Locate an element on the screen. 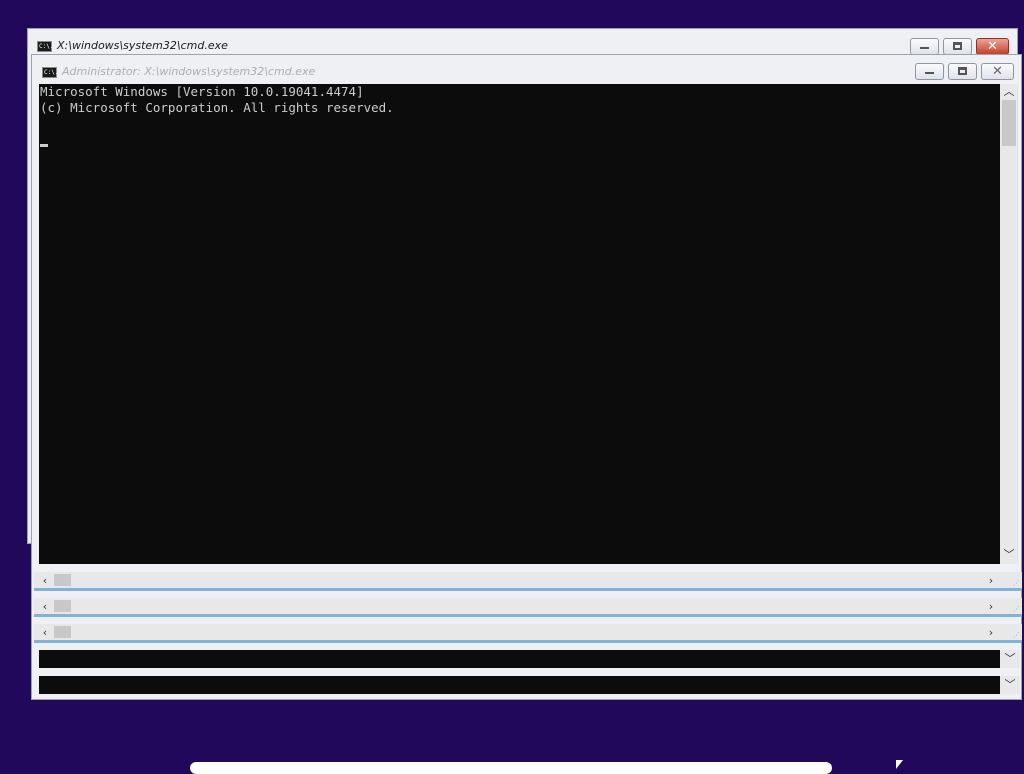  back-minimize-button is located at coordinates (924, 46).